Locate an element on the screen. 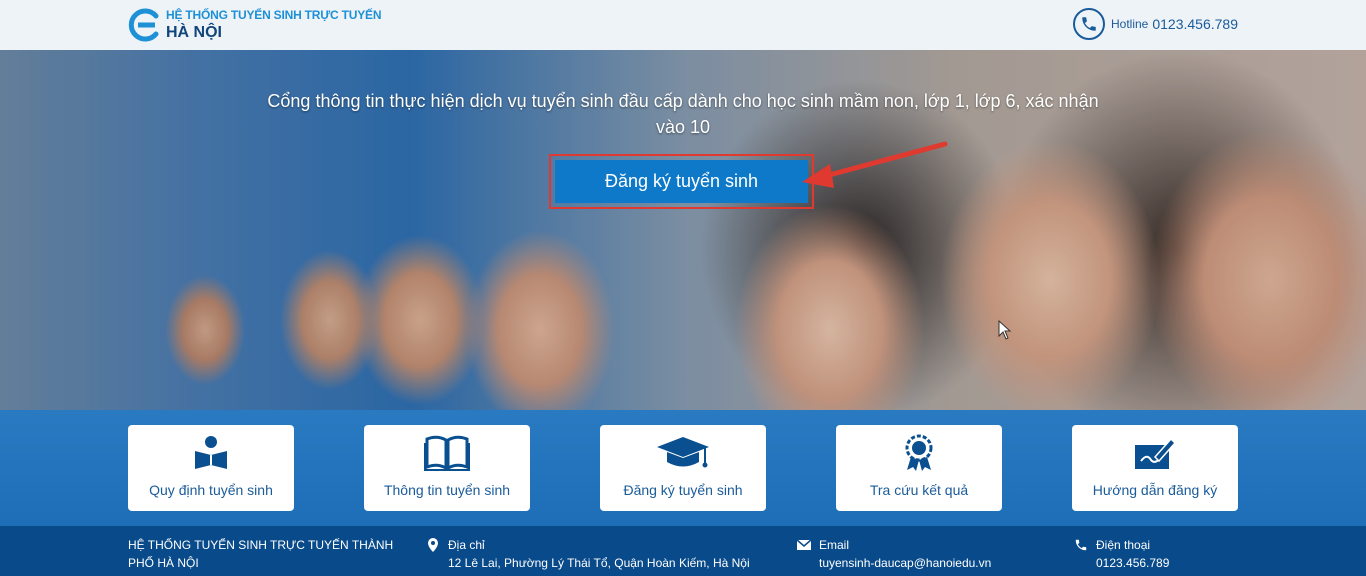  card-dang-ky: Đăng ký tuyển sinh is located at coordinates (683, 468).